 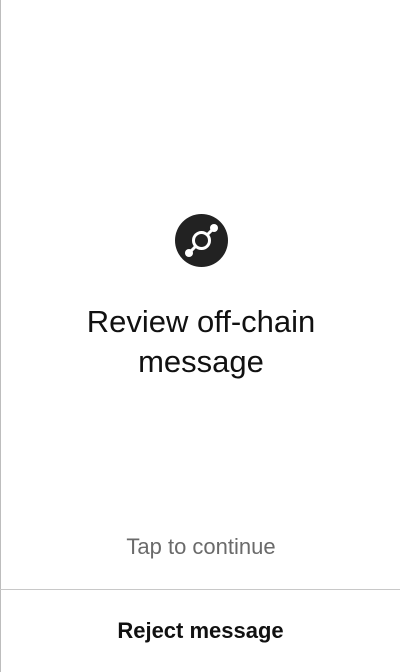 I want to click on reject-message-button: Reject message, so click(x=200, y=631).